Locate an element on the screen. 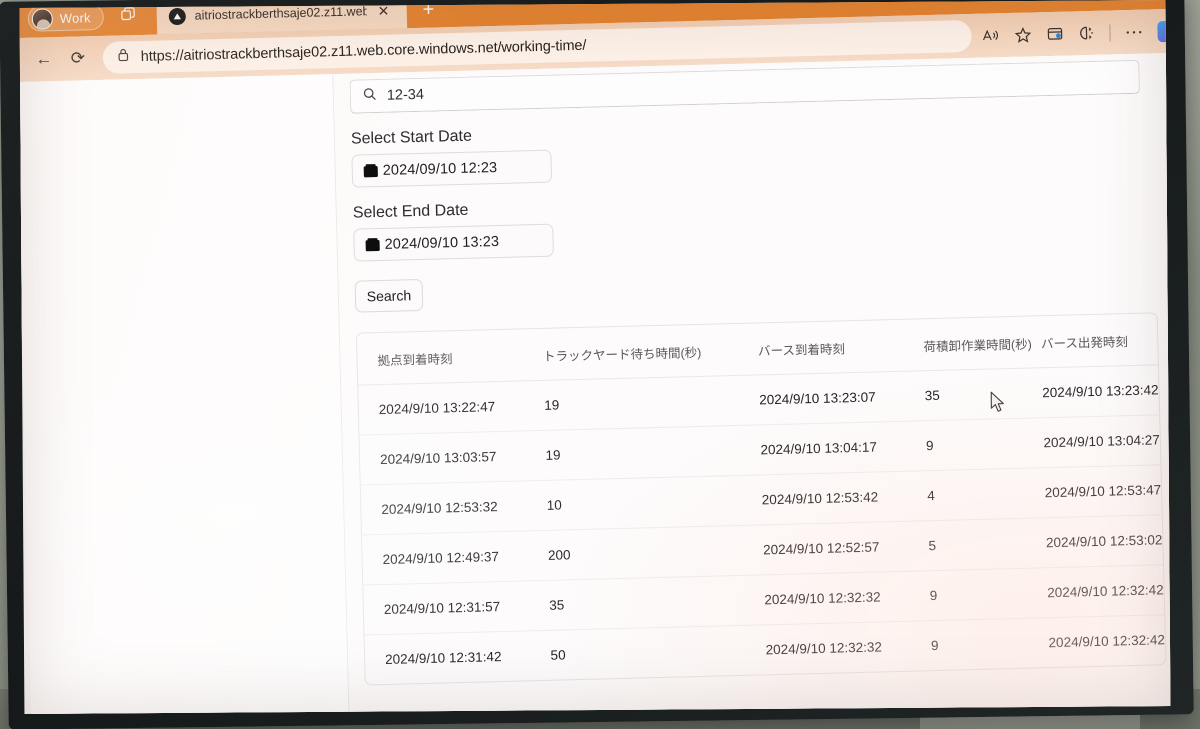  toolbar-actions is located at coordinates (1076, 33).